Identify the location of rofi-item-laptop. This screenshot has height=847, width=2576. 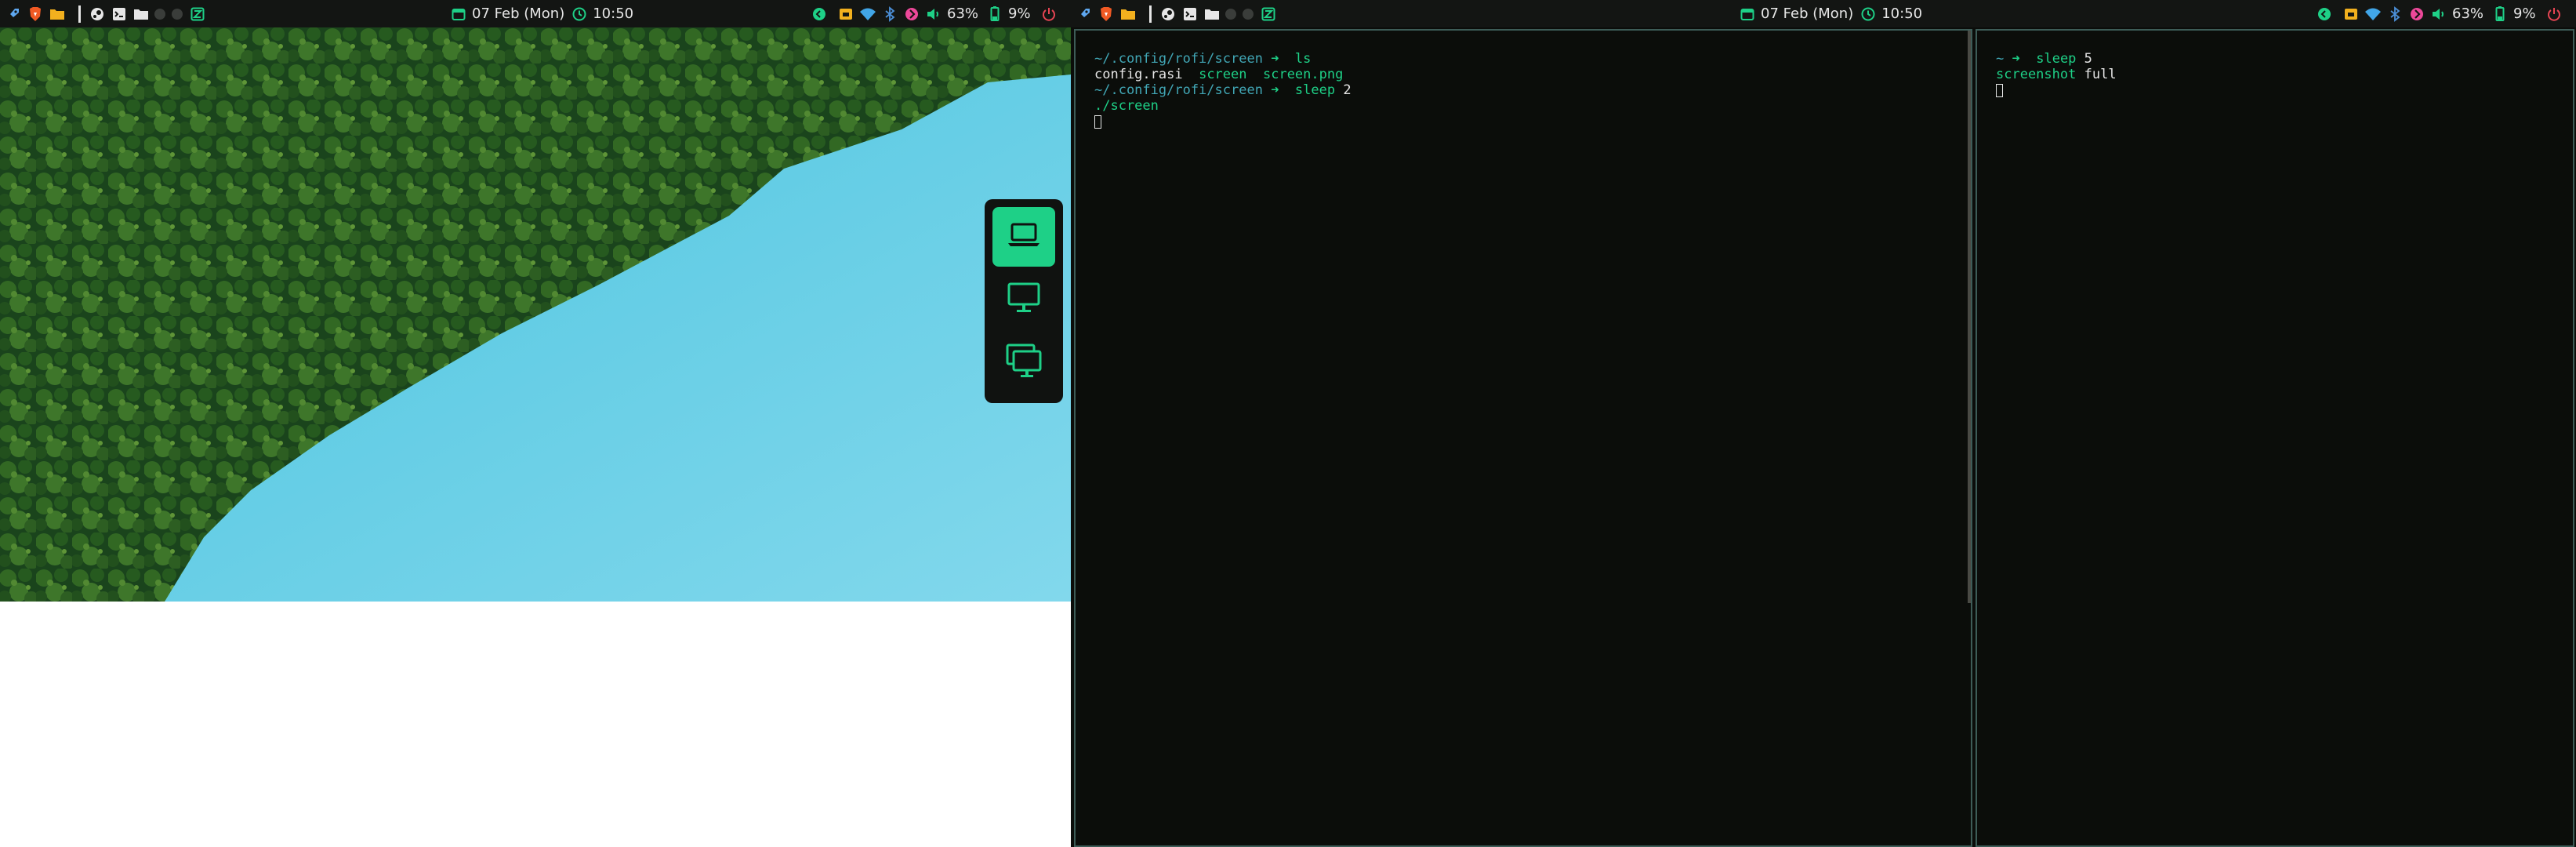
(1023, 237).